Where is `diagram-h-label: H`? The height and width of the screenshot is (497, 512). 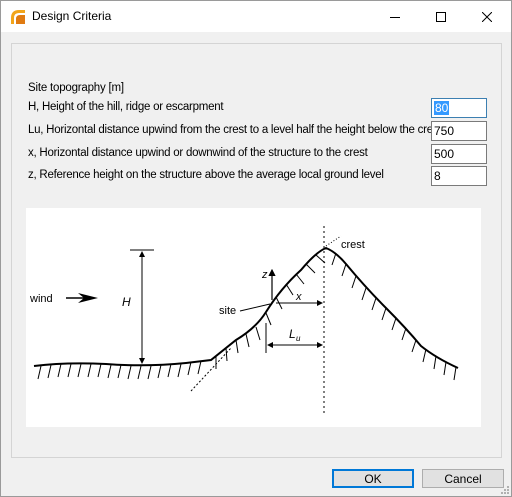 diagram-h-label: H is located at coordinates (126, 302).